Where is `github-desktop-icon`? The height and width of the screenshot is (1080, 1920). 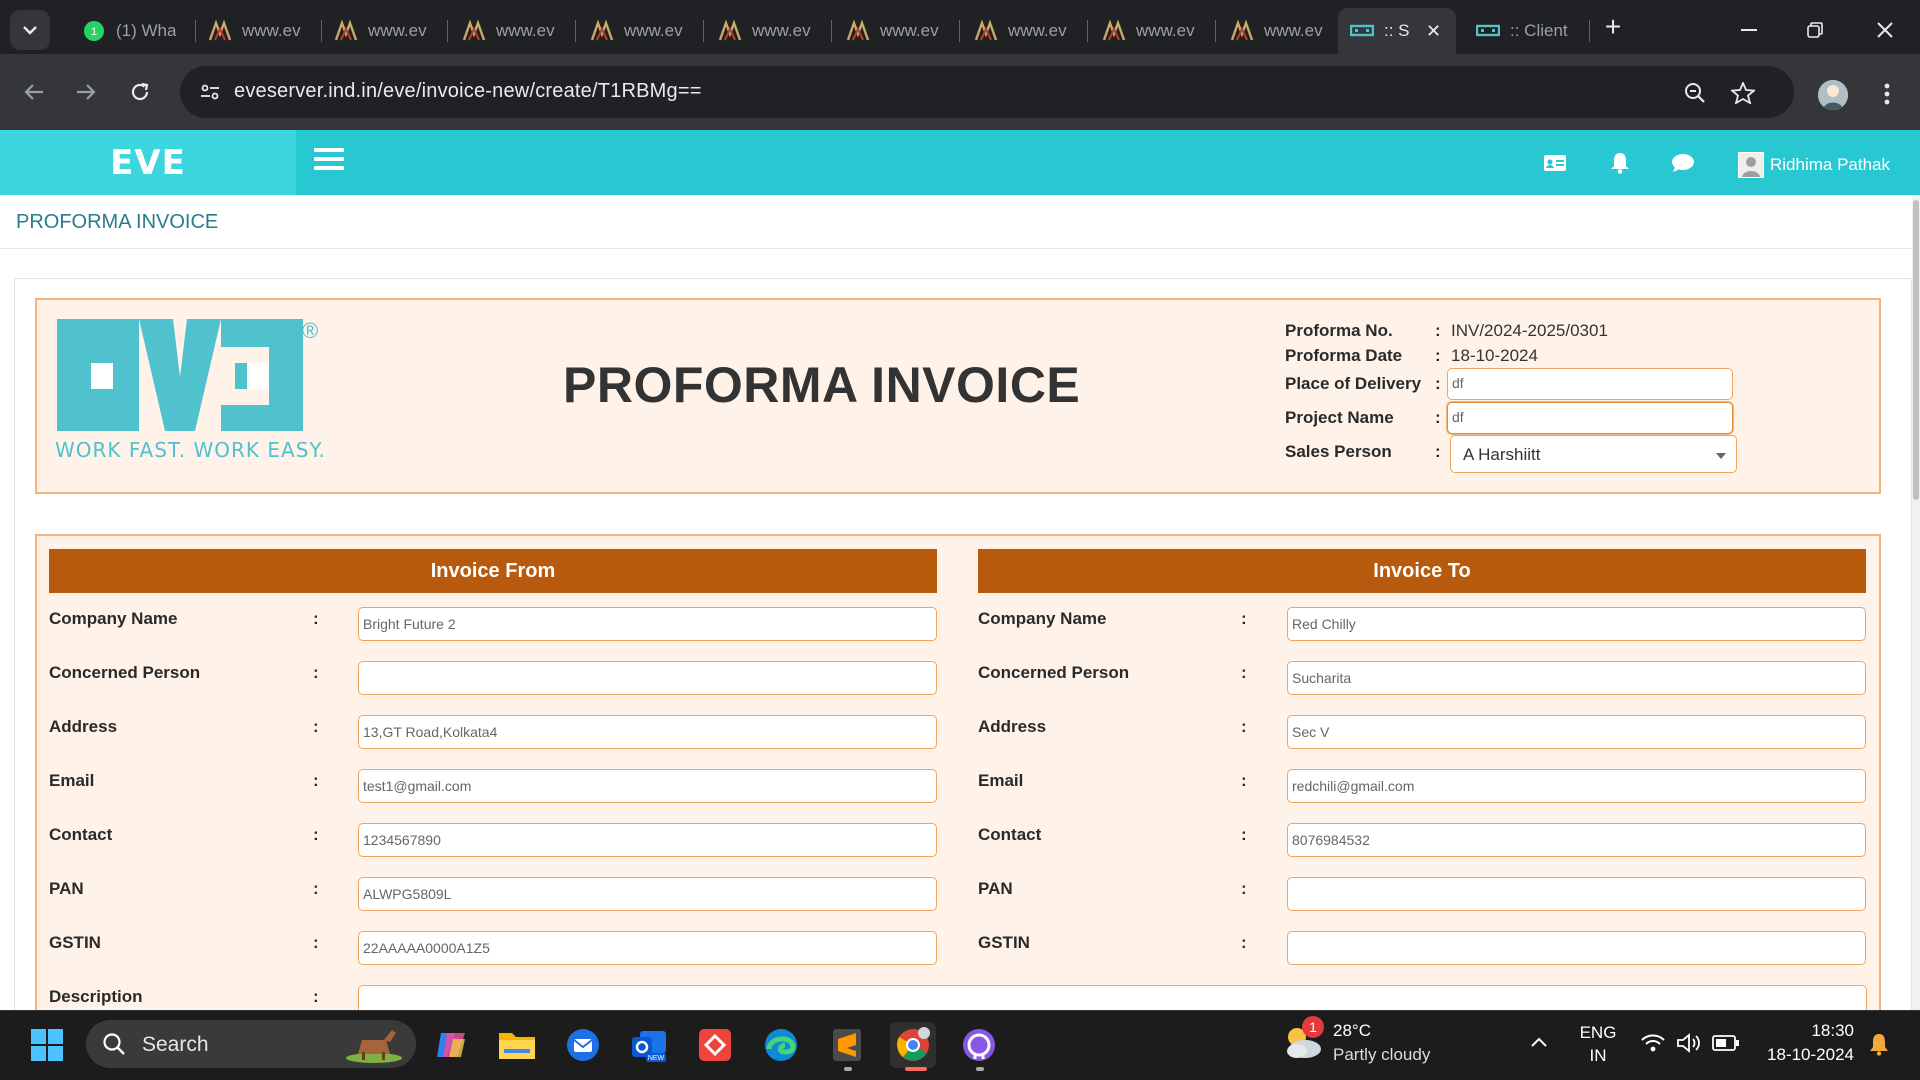
github-desktop-icon is located at coordinates (979, 1045).